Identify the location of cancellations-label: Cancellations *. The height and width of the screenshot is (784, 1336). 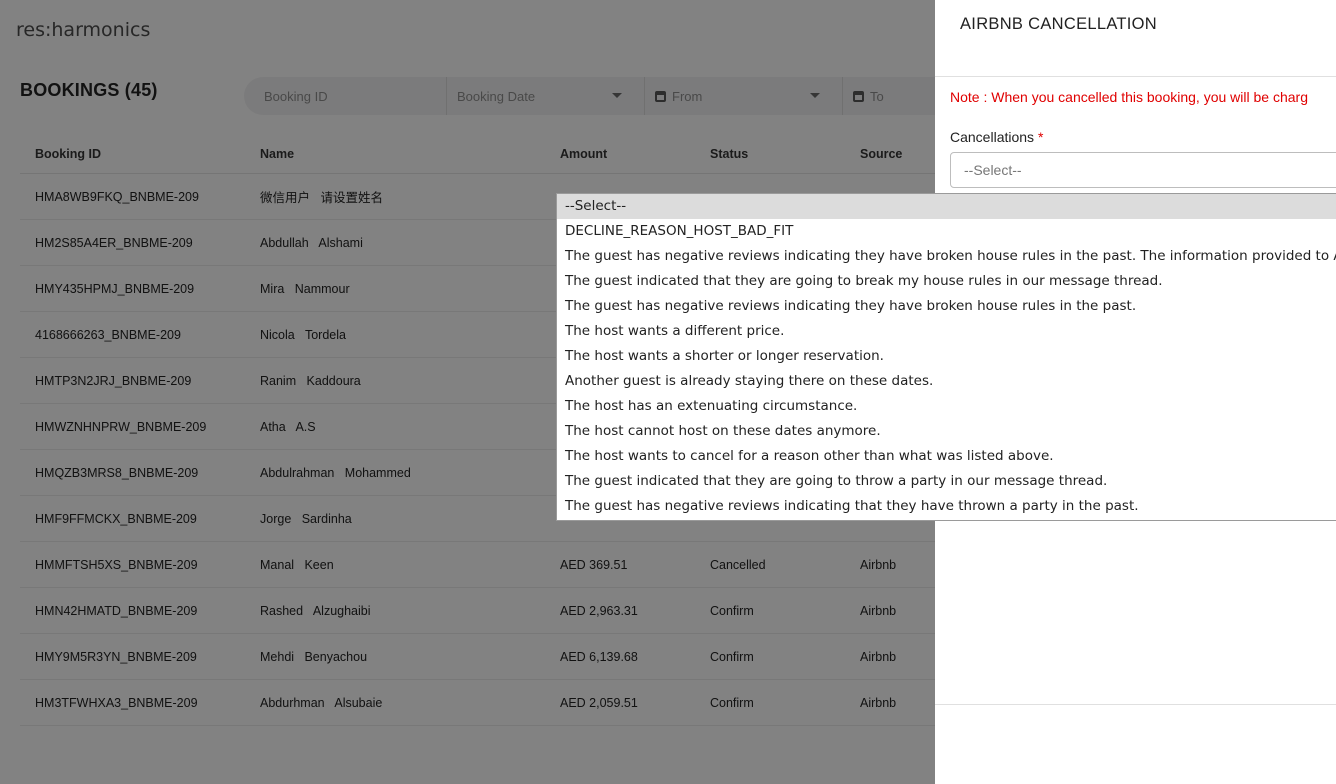
(996, 137).